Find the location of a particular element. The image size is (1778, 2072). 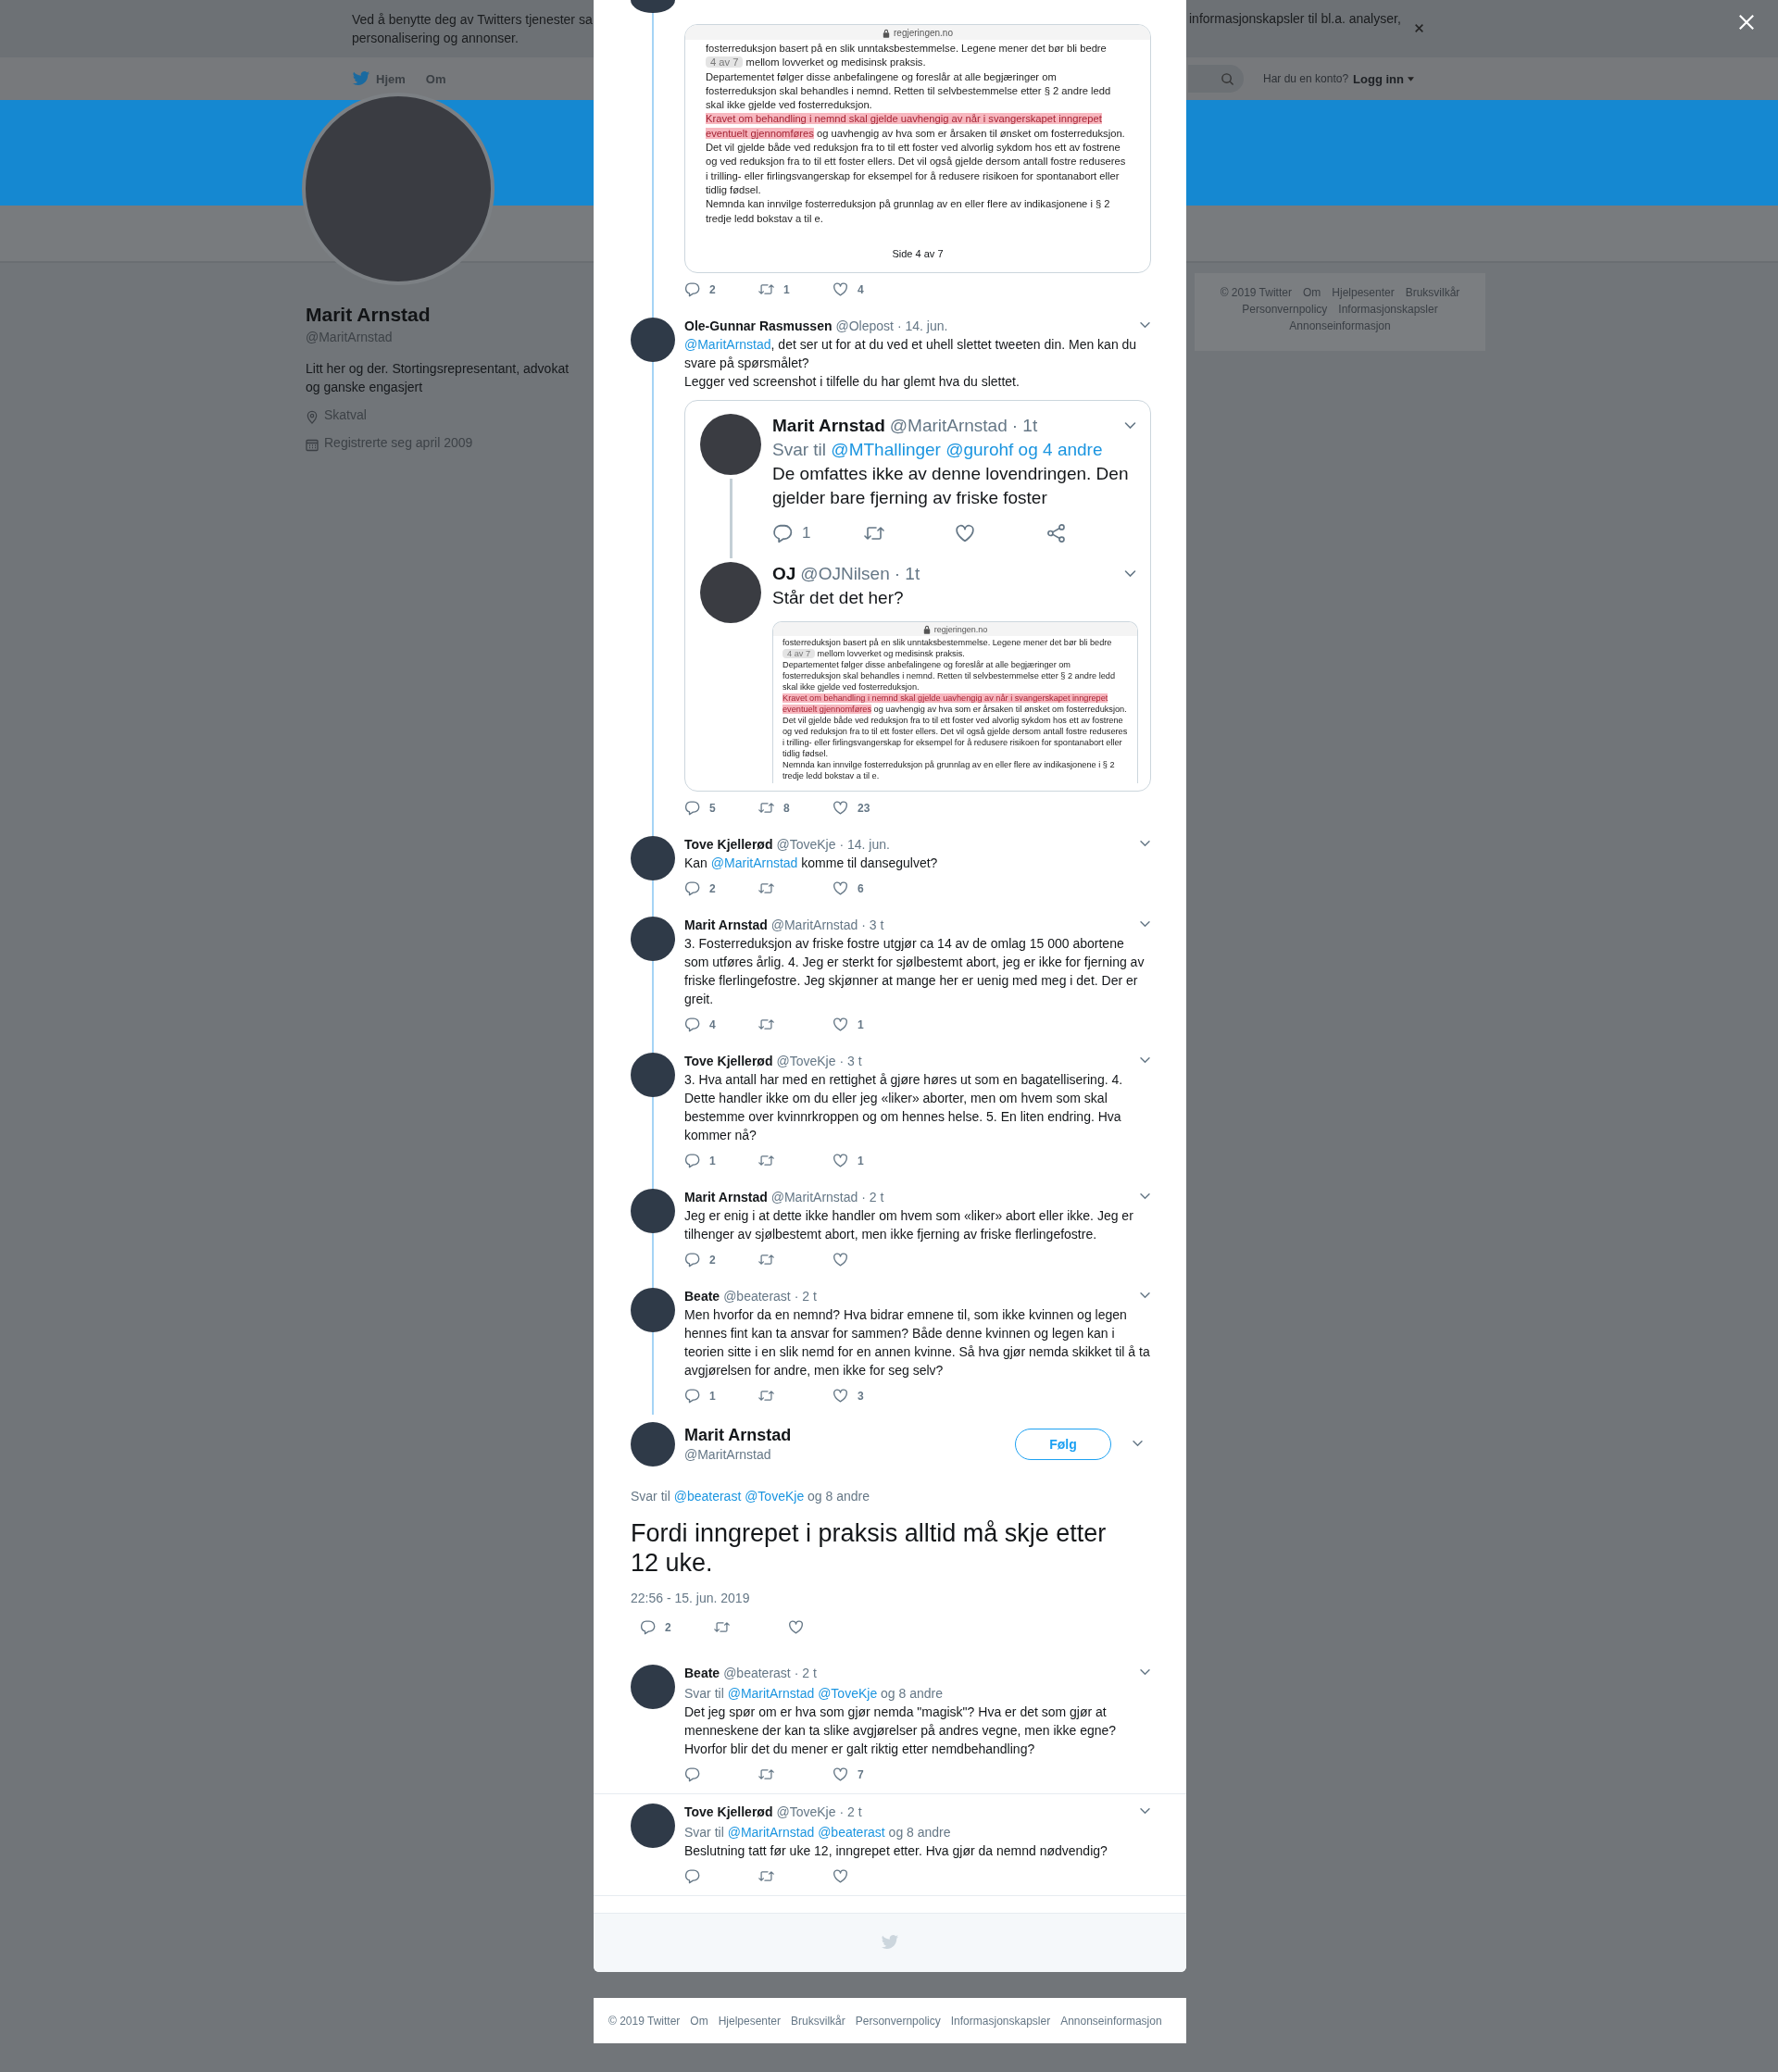

profile-name: Marit Arnstad is located at coordinates (369, 315).